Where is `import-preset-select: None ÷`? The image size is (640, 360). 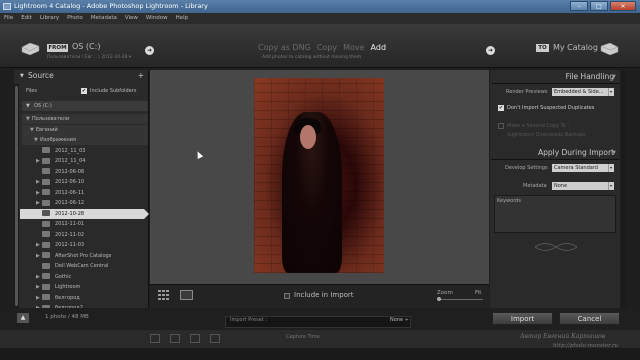 import-preset-select: None ÷ is located at coordinates (399, 320).